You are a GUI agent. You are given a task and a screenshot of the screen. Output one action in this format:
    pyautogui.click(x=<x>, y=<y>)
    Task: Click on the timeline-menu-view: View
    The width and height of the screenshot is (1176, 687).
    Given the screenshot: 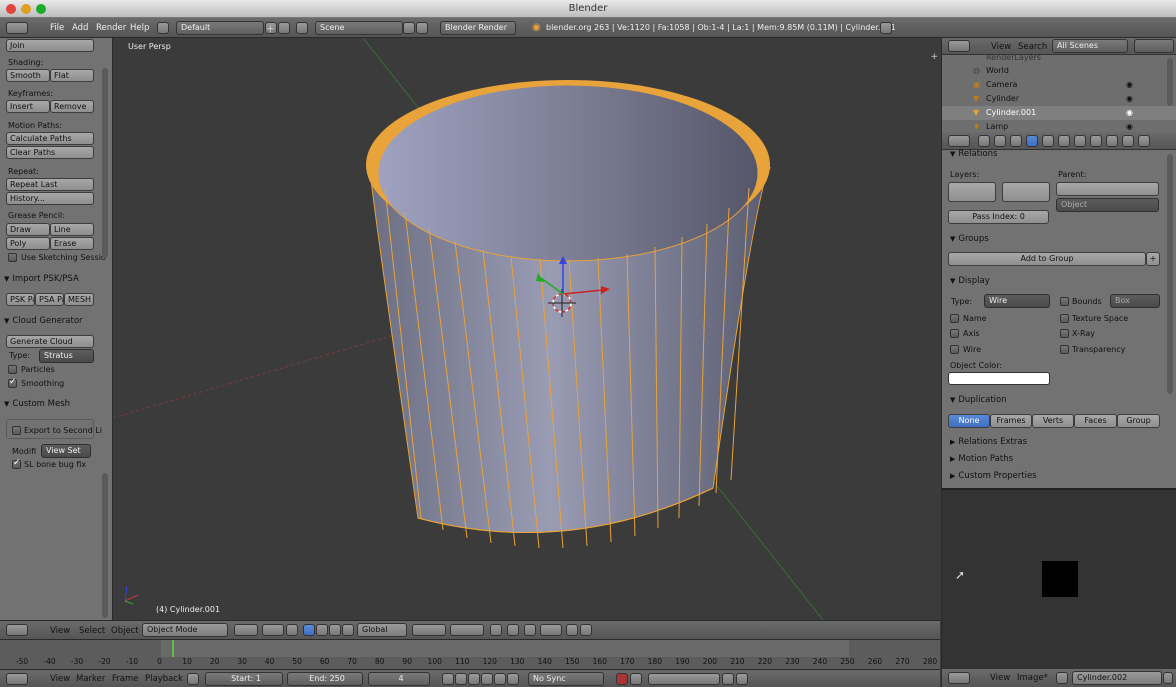 What is the action you would take?
    pyautogui.click(x=60, y=679)
    